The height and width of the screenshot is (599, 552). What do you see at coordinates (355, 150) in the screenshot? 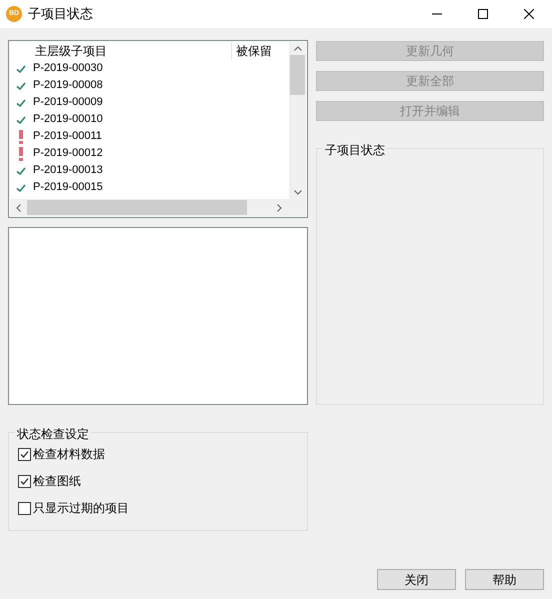
I see `group-title: 子项目状态` at bounding box center [355, 150].